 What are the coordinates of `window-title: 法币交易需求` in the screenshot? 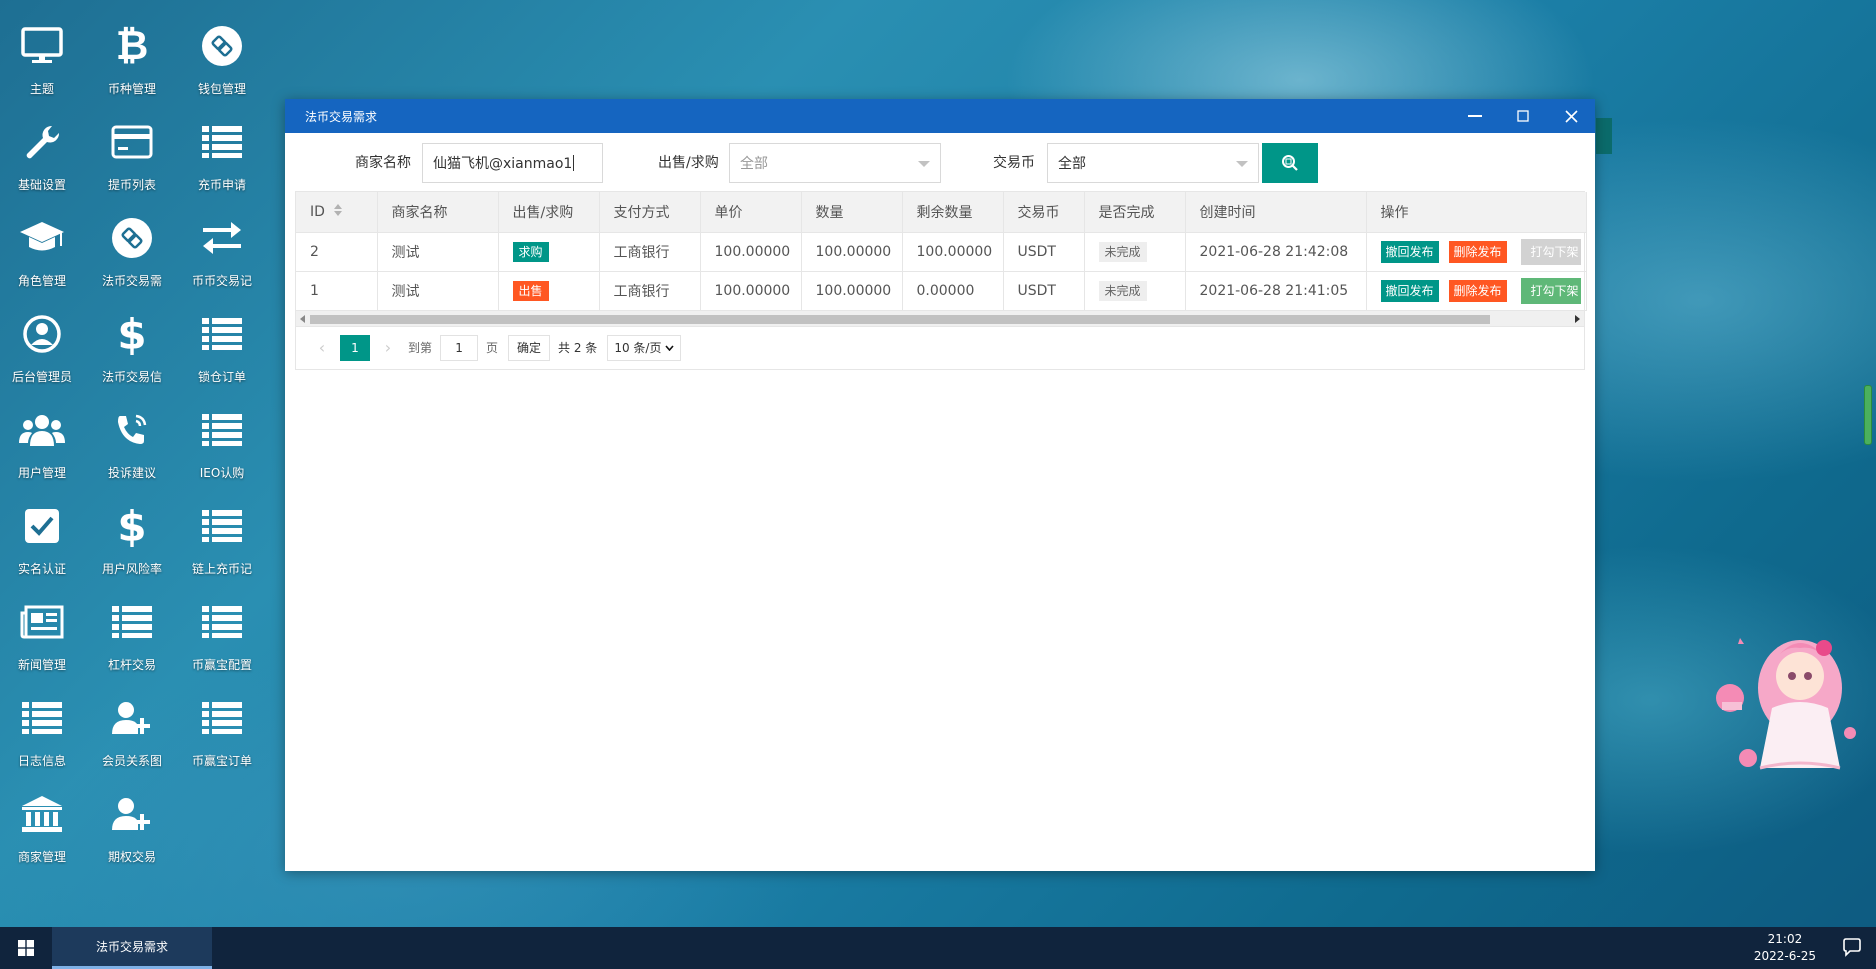 It's located at (341, 116).